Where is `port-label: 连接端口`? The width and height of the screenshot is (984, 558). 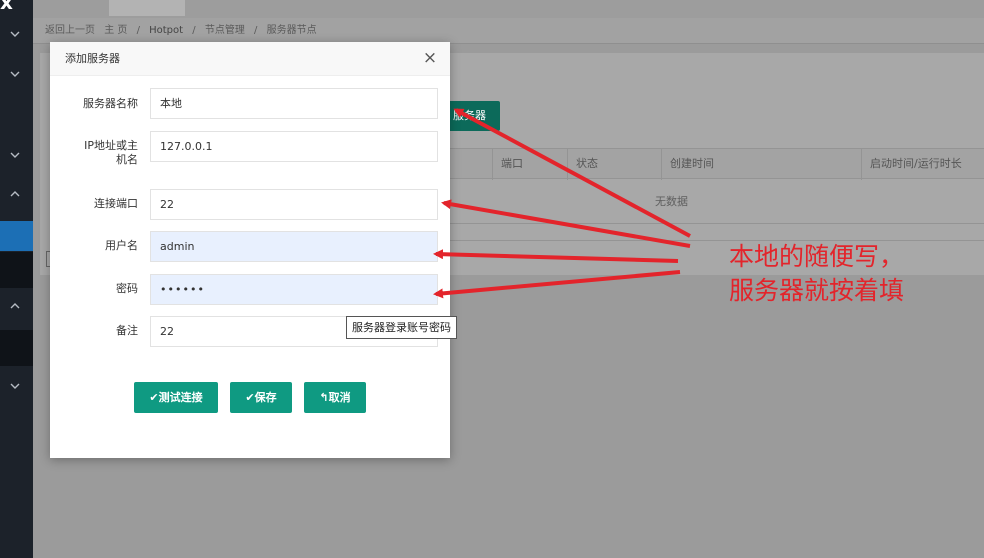 port-label: 连接端口 is located at coordinates (116, 203).